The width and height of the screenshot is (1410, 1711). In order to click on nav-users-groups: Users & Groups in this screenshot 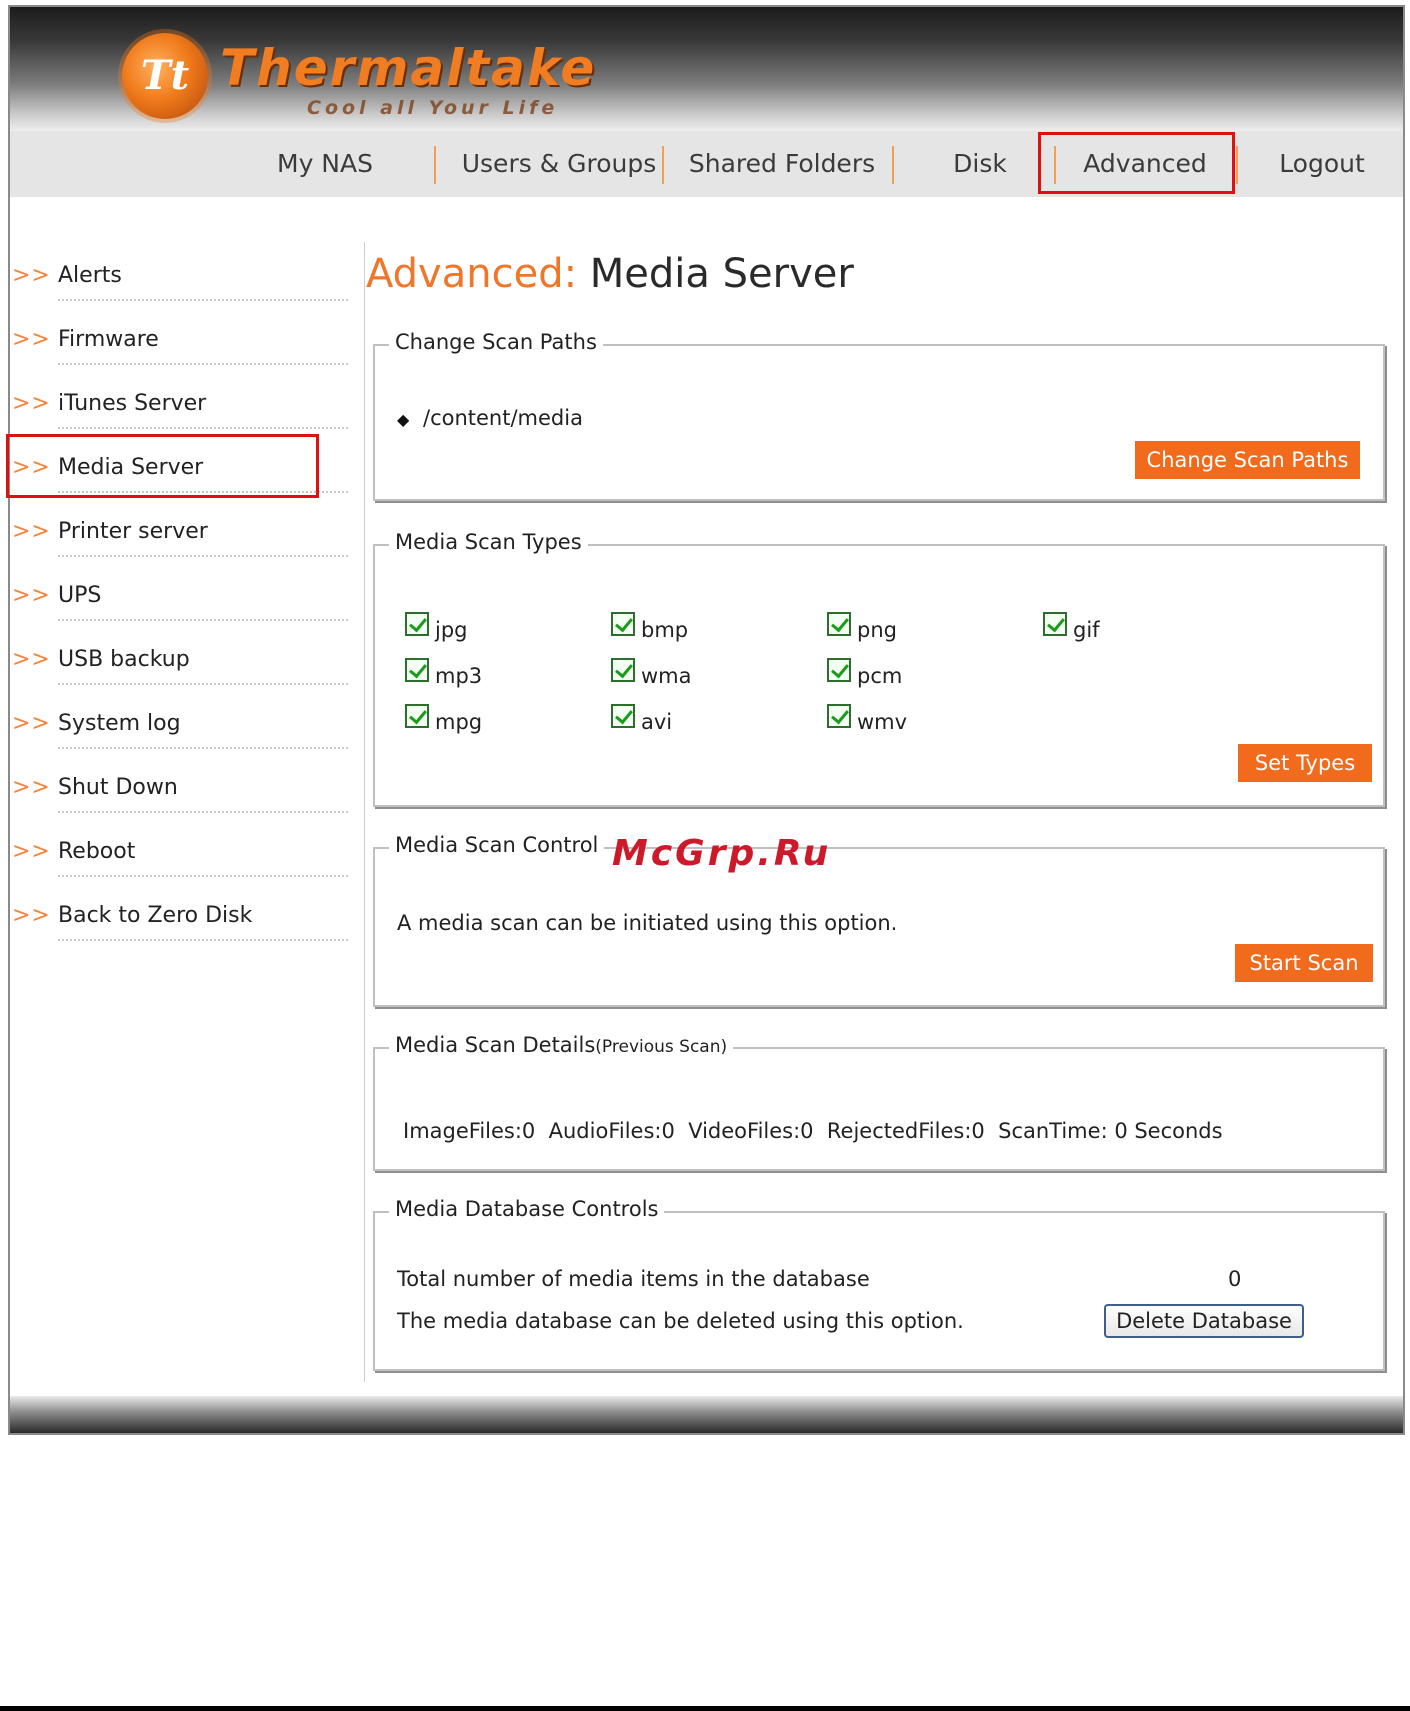, I will do `click(559, 164)`.